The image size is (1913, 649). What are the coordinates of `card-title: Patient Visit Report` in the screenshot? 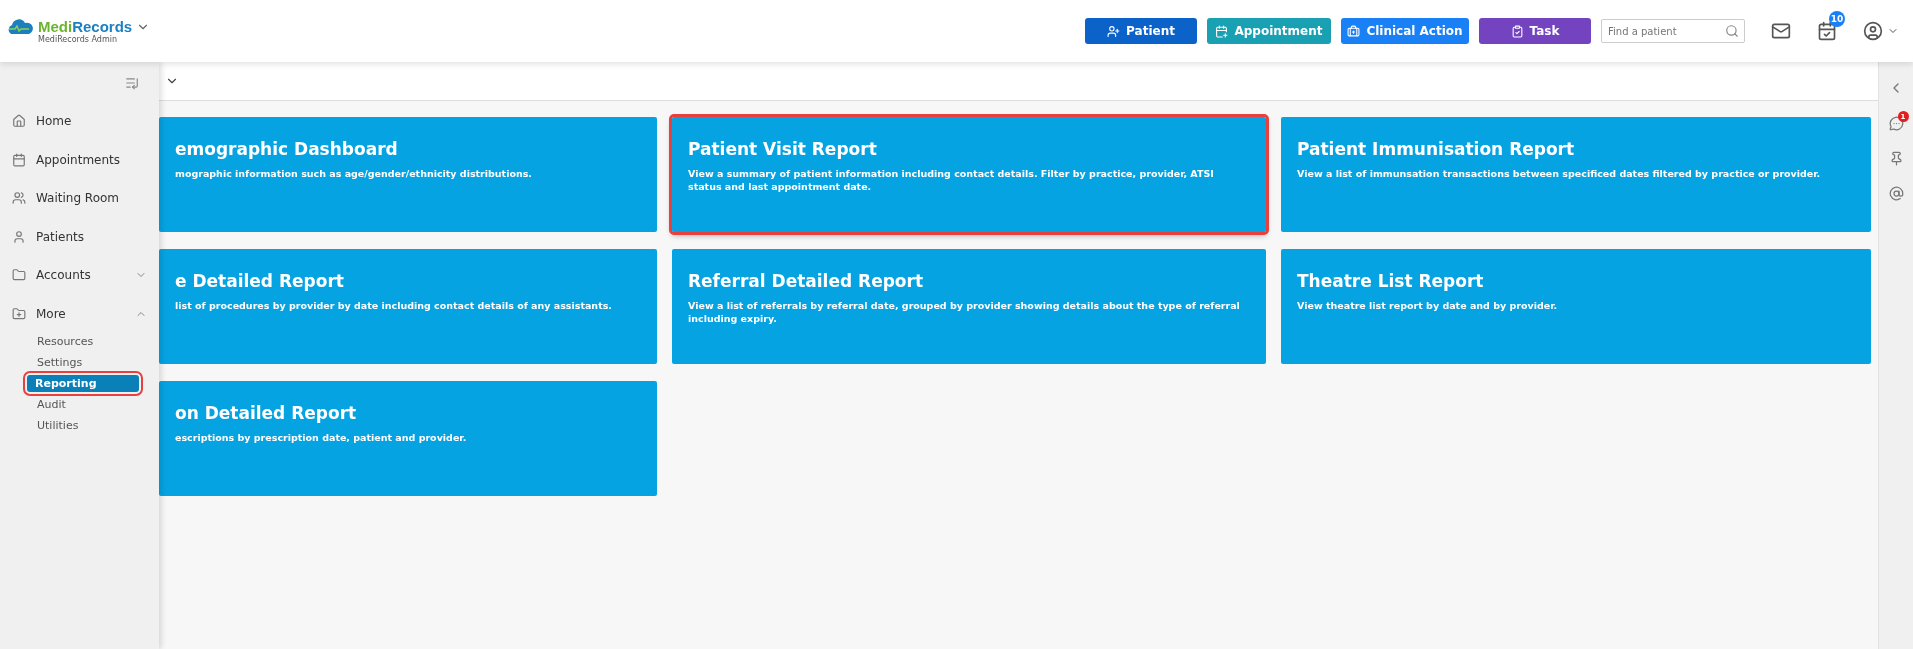 It's located at (783, 149).